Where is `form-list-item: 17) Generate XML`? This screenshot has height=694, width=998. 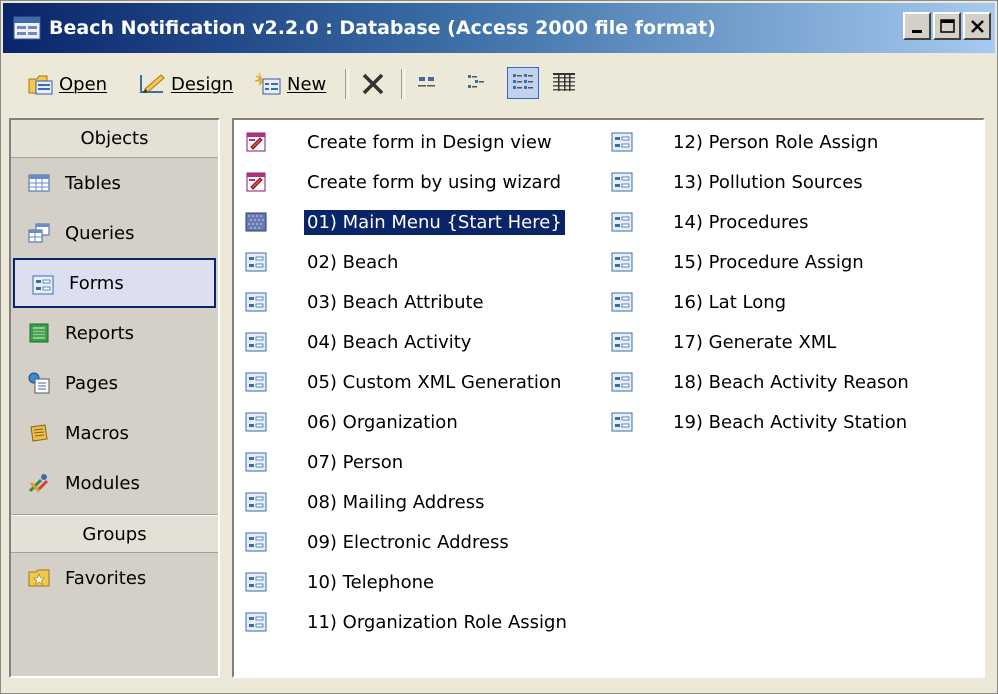 form-list-item: 17) Generate XML is located at coordinates (761, 342).